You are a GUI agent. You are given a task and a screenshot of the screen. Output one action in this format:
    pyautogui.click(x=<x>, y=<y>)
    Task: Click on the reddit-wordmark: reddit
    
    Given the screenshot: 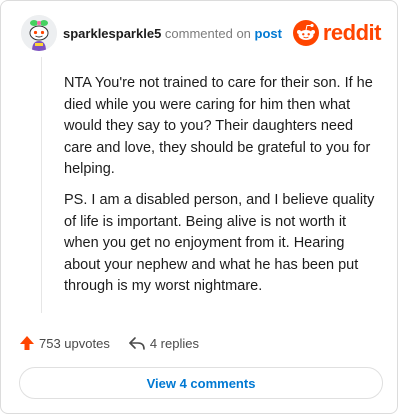 What is the action you would take?
    pyautogui.click(x=352, y=32)
    